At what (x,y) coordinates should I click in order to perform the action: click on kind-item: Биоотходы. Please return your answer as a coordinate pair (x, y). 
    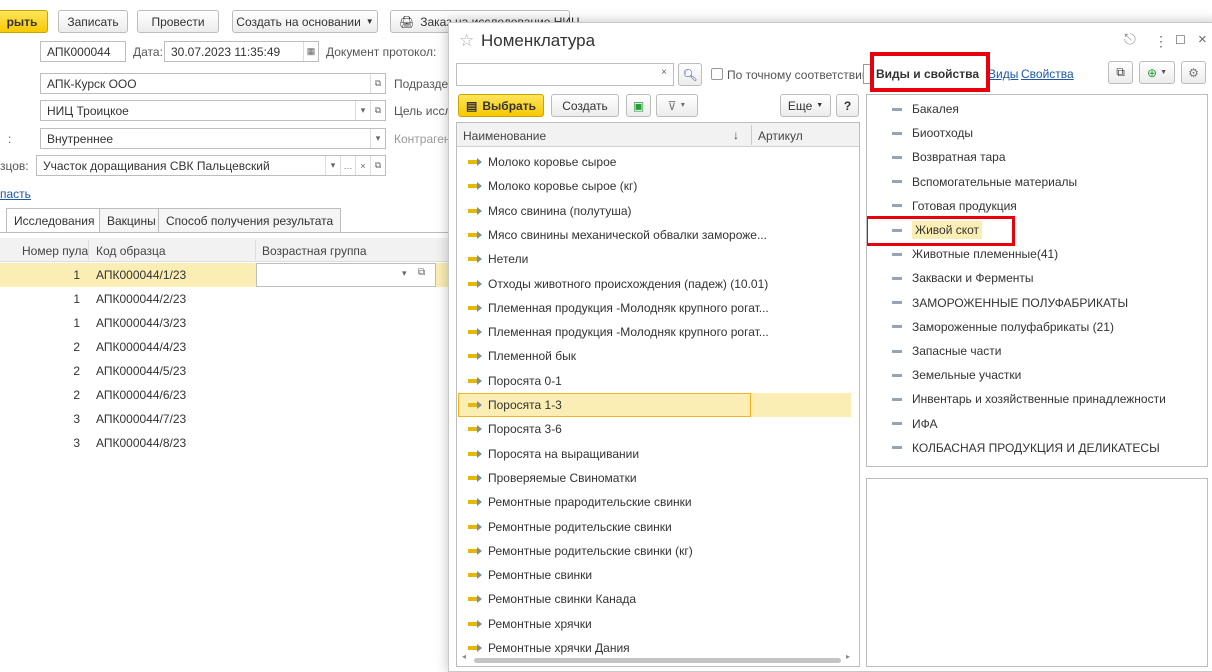
    Looking at the image, I should click on (1037, 133).